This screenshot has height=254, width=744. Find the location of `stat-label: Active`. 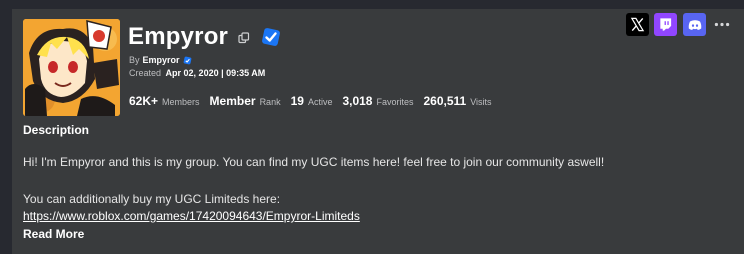

stat-label: Active is located at coordinates (320, 102).